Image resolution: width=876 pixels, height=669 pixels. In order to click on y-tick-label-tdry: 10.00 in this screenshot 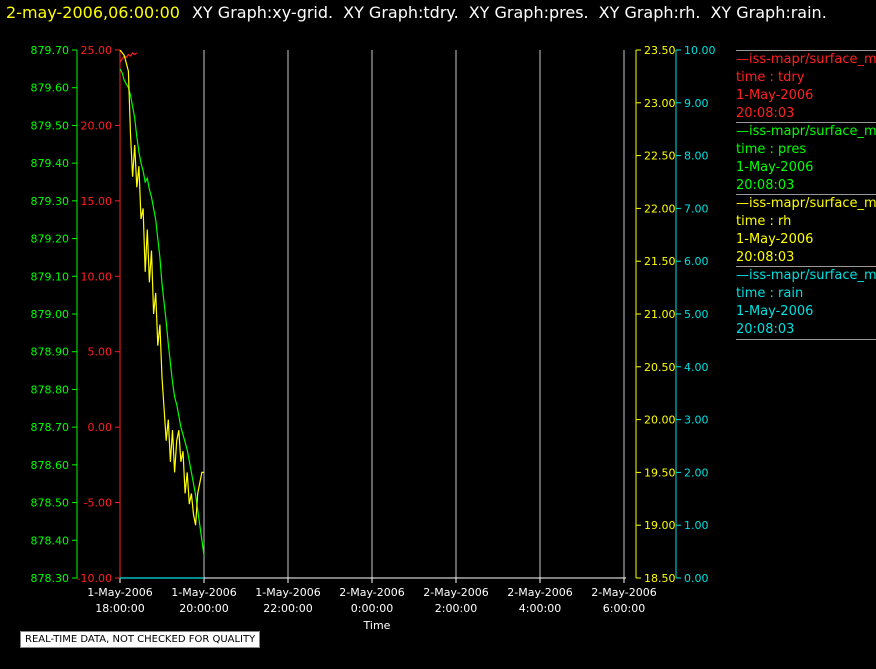, I will do `click(97, 276)`.